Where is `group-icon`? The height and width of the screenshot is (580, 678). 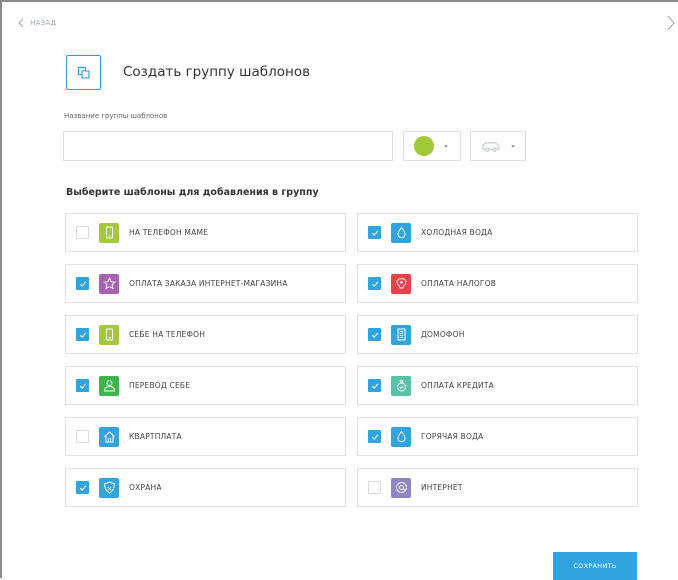
group-icon is located at coordinates (83, 72).